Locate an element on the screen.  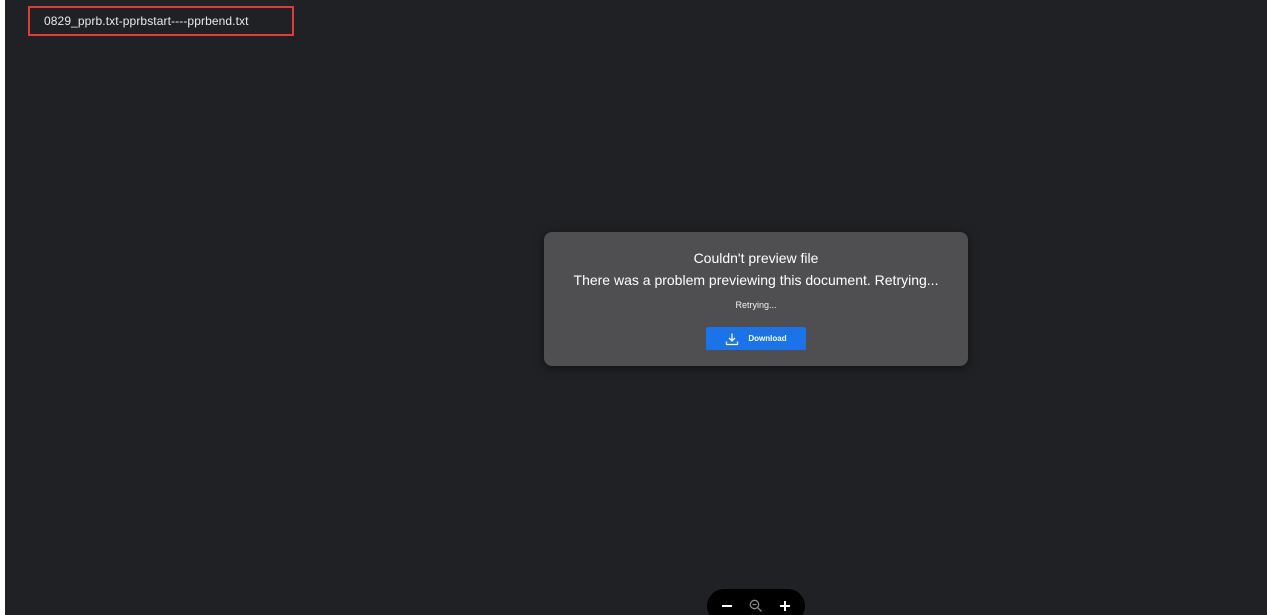
download-label: Download is located at coordinates (767, 338).